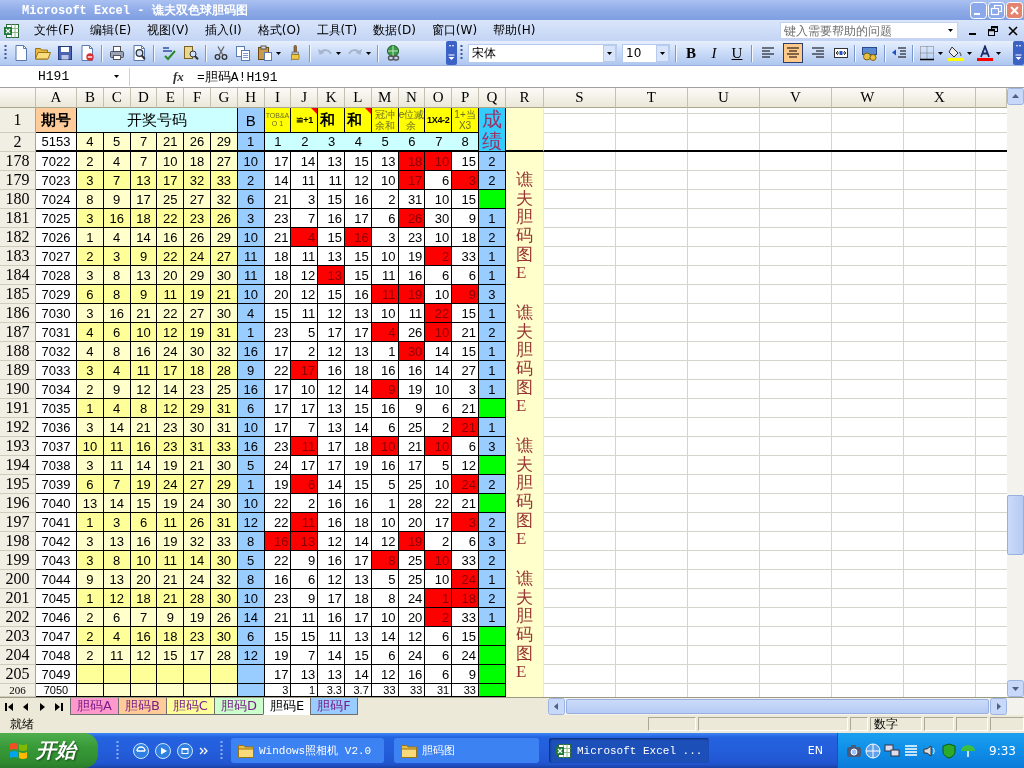 The height and width of the screenshot is (768, 1024). I want to click on align-center-toggle, so click(793, 53).